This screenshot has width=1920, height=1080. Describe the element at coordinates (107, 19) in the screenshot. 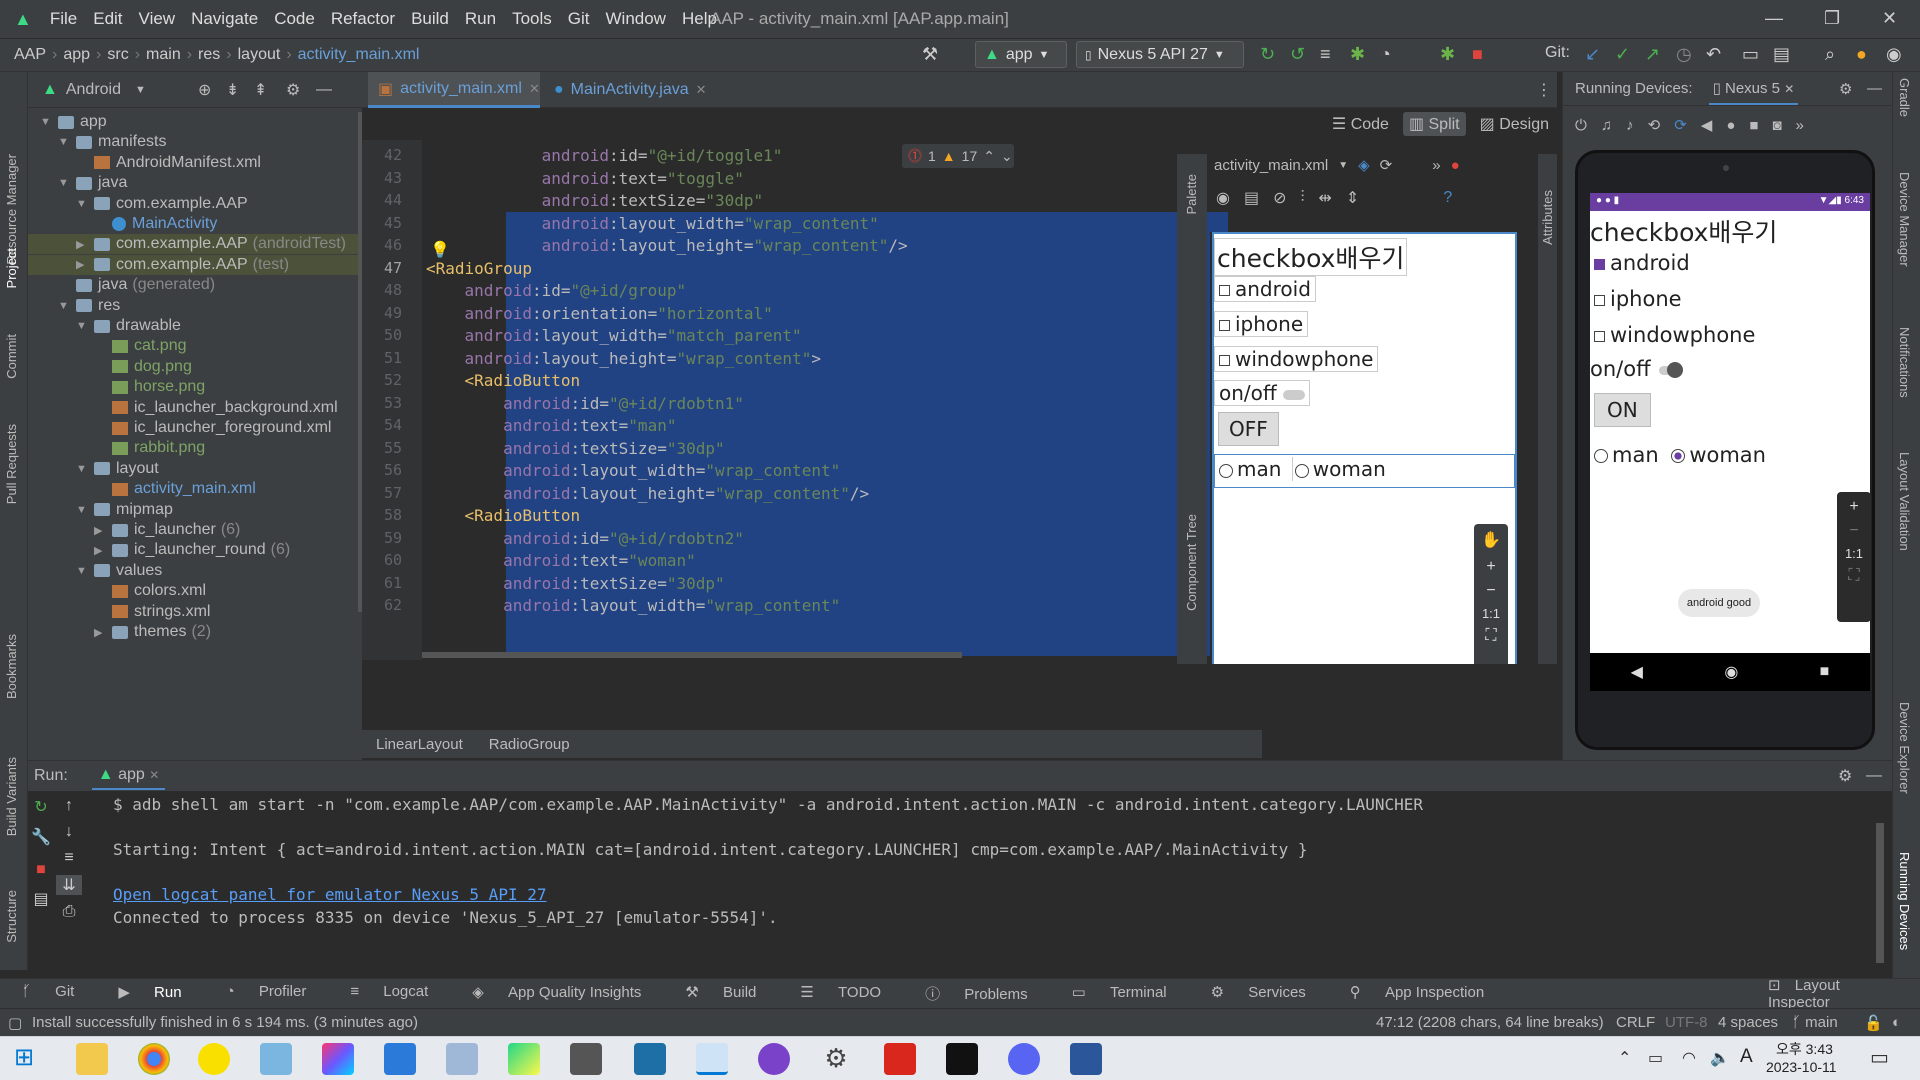

I see `menu-edit: Edit` at that location.